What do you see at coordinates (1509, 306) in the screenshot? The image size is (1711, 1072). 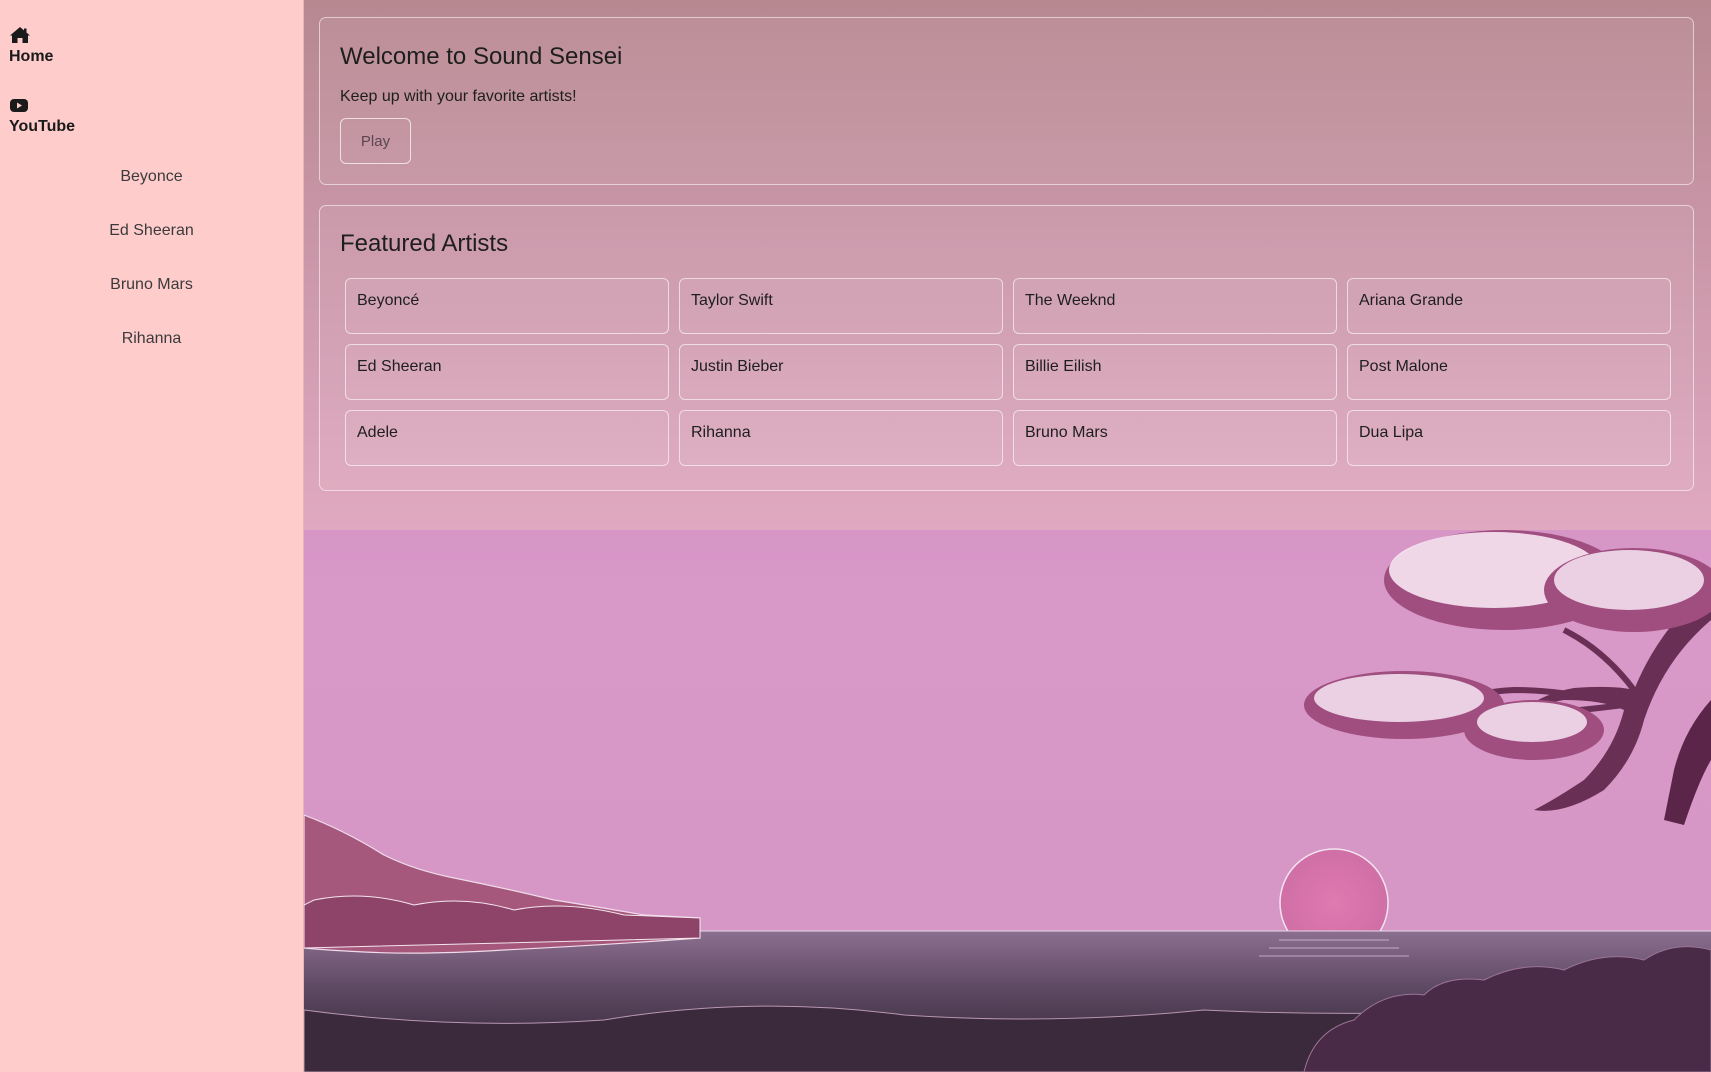 I see `artist-card: Ariana Grande` at bounding box center [1509, 306].